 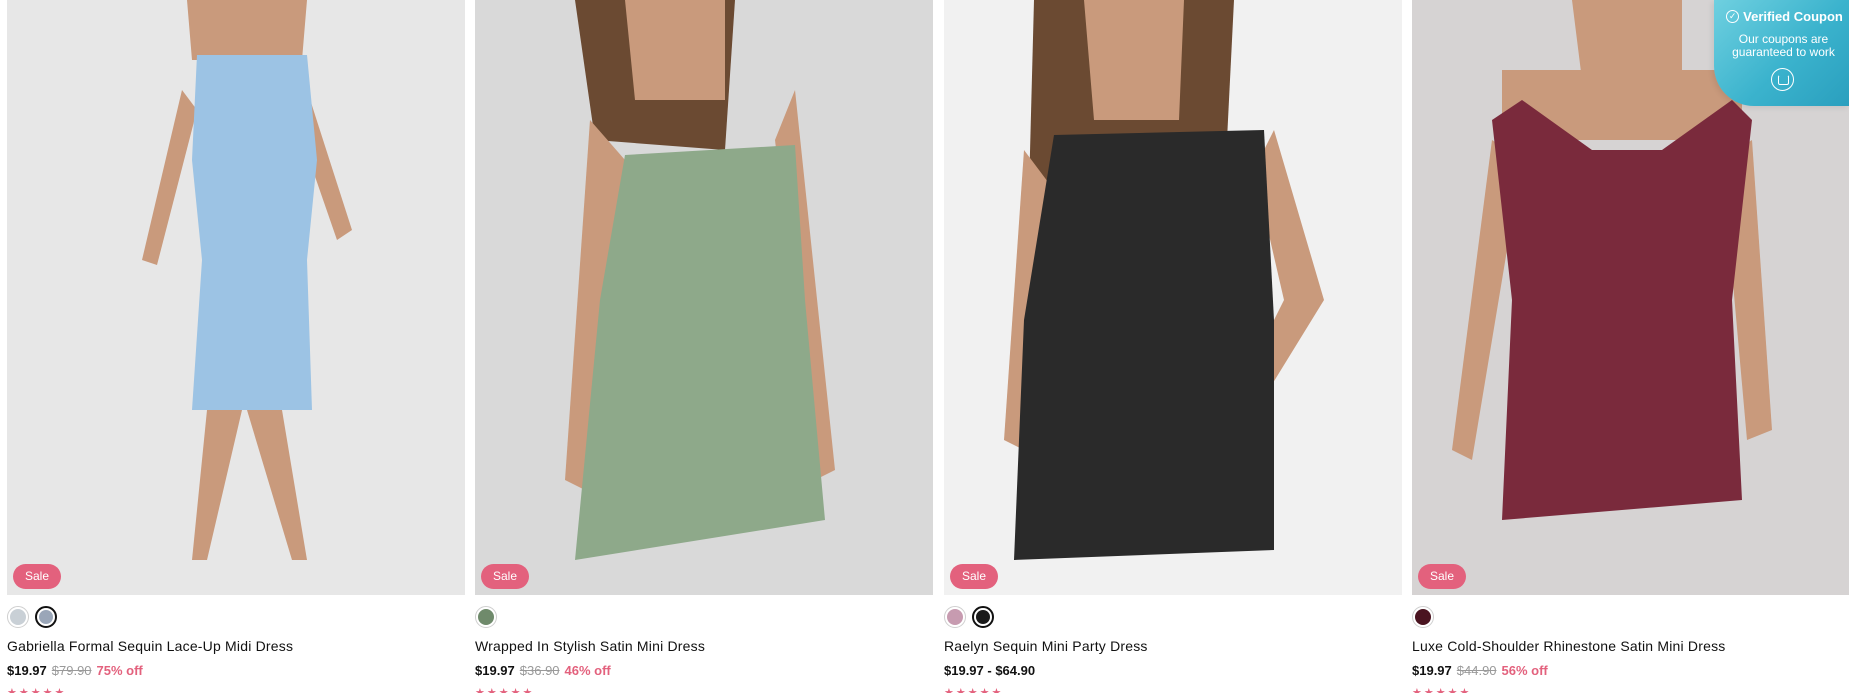 I want to click on coupon-logo-icon, so click(x=1782, y=79).